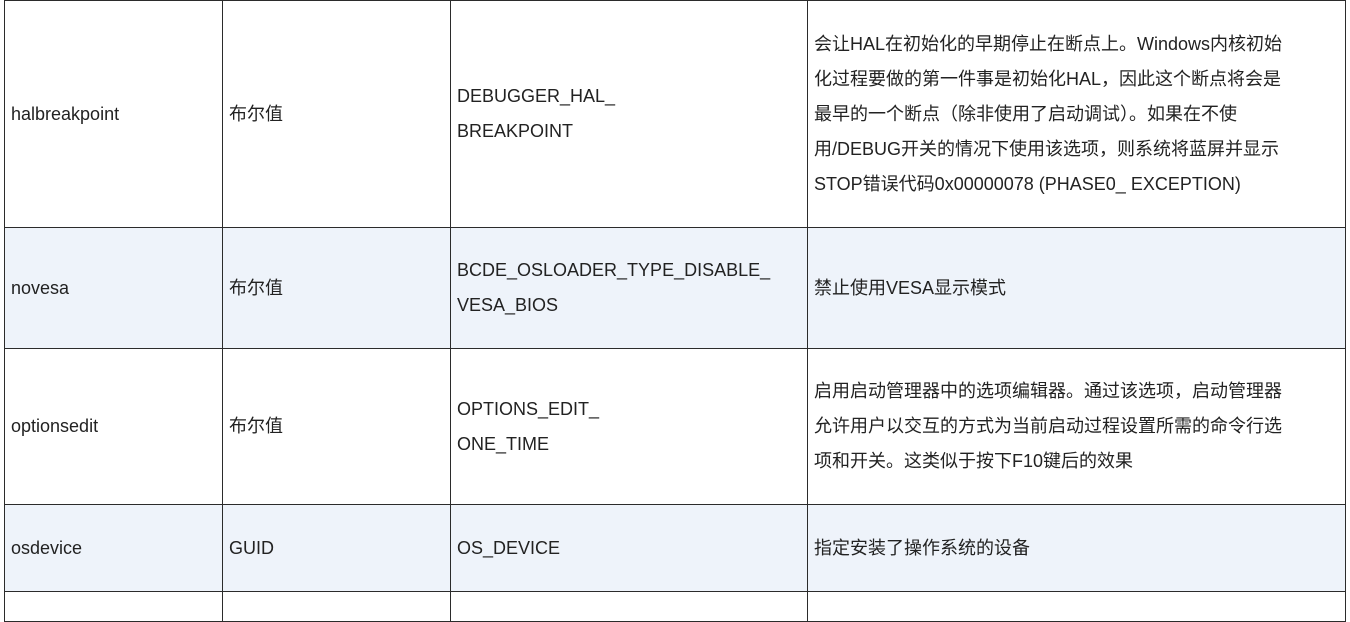  Describe the element at coordinates (629, 606) in the screenshot. I see `option-constant-cell` at that location.